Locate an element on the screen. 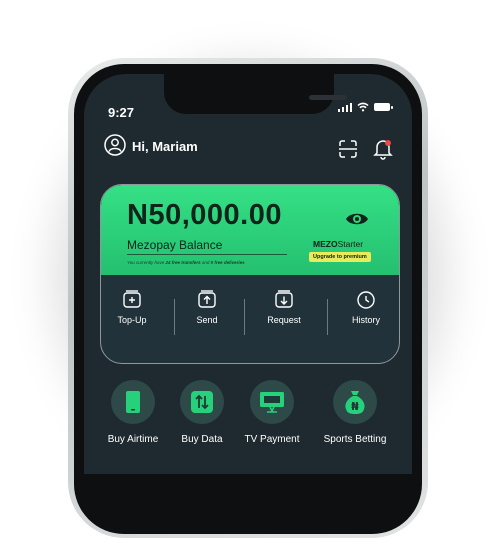 This screenshot has height=538, width=496. user-avatar-icon is located at coordinates (115, 145).